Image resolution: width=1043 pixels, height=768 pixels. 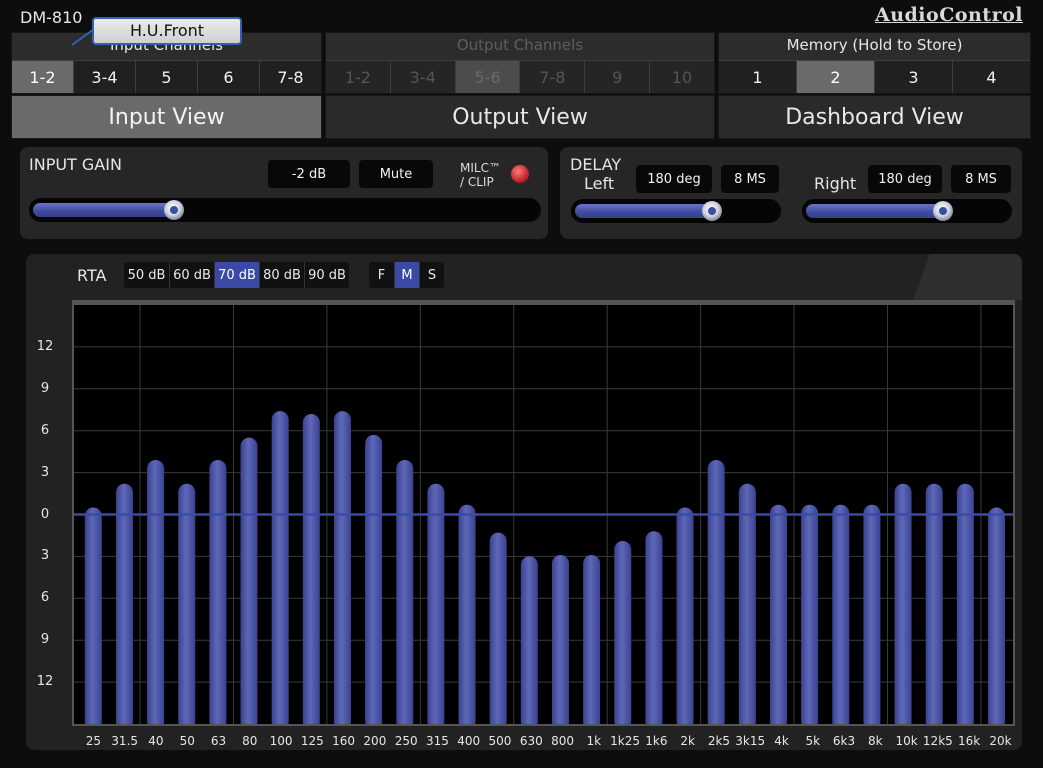 What do you see at coordinates (712, 211) in the screenshot?
I see `left-delay-slider-handle` at bounding box center [712, 211].